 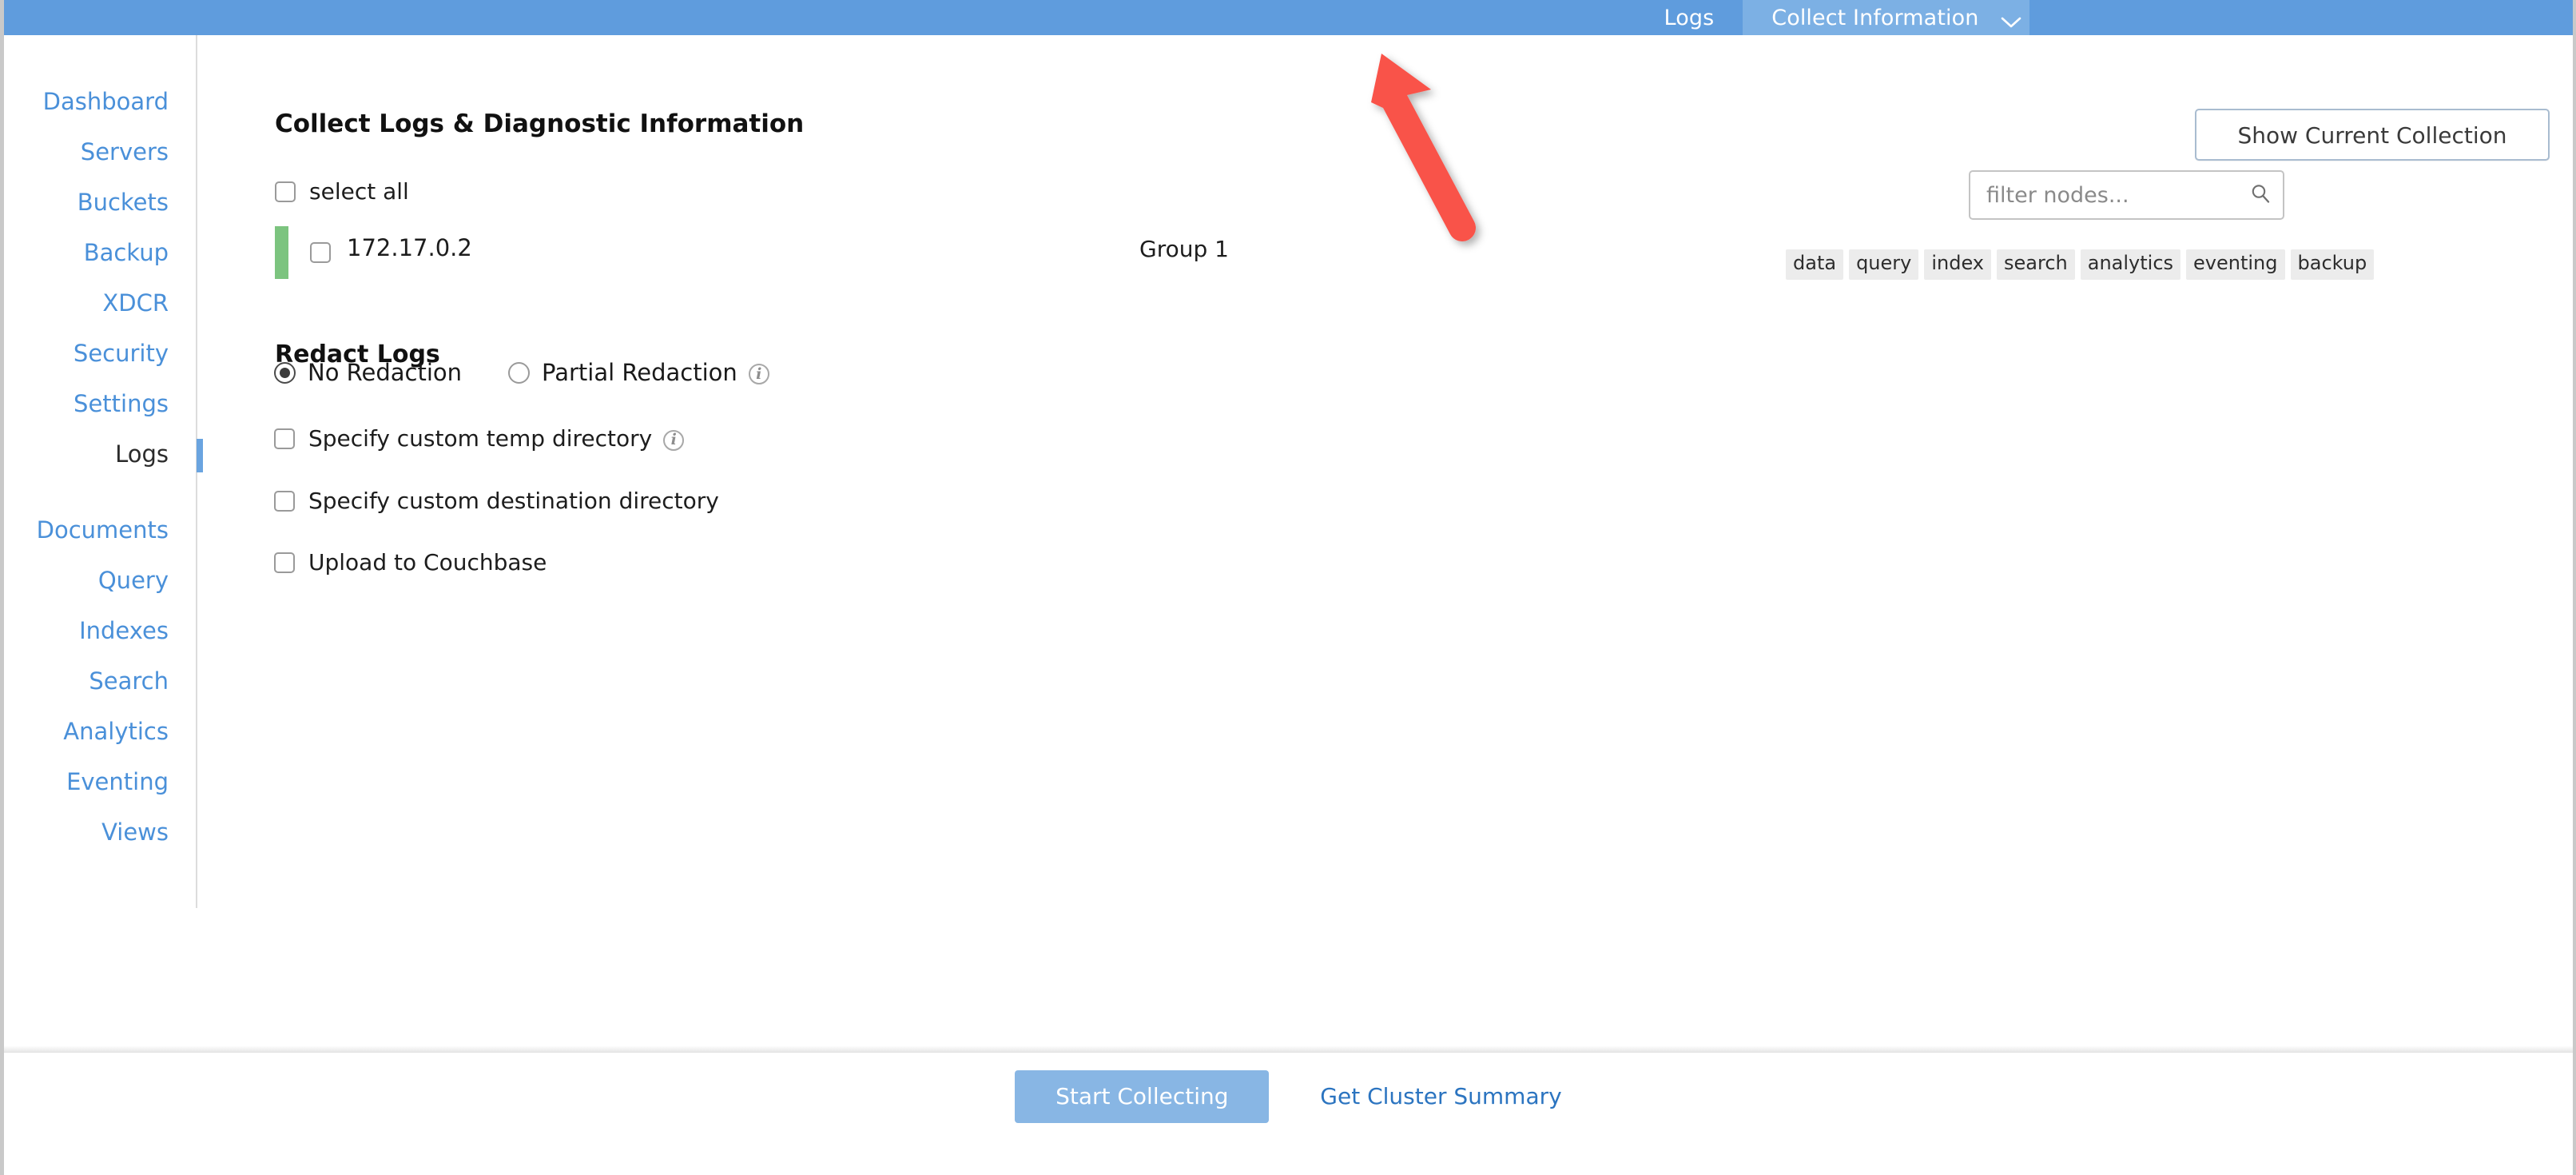 I want to click on radio-partial-redaction-label: Partial Redaction, so click(x=639, y=372).